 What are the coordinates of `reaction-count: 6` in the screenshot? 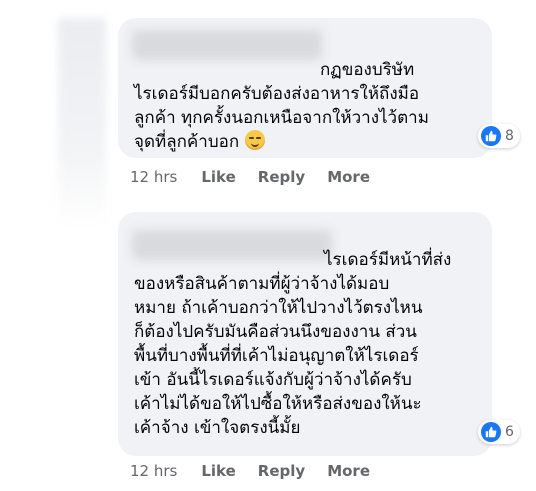 It's located at (509, 432).